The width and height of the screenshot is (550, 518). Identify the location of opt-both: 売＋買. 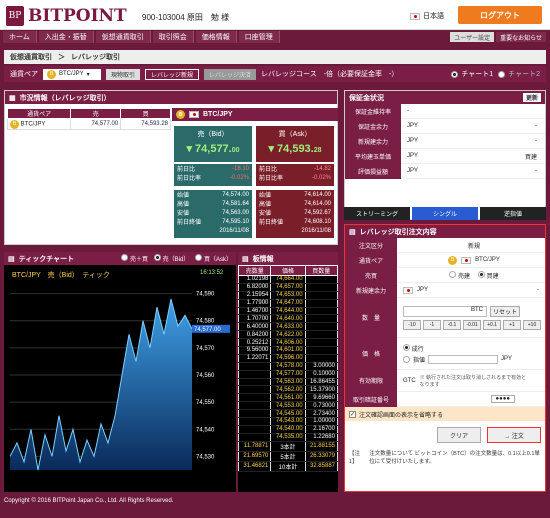
(134, 258).